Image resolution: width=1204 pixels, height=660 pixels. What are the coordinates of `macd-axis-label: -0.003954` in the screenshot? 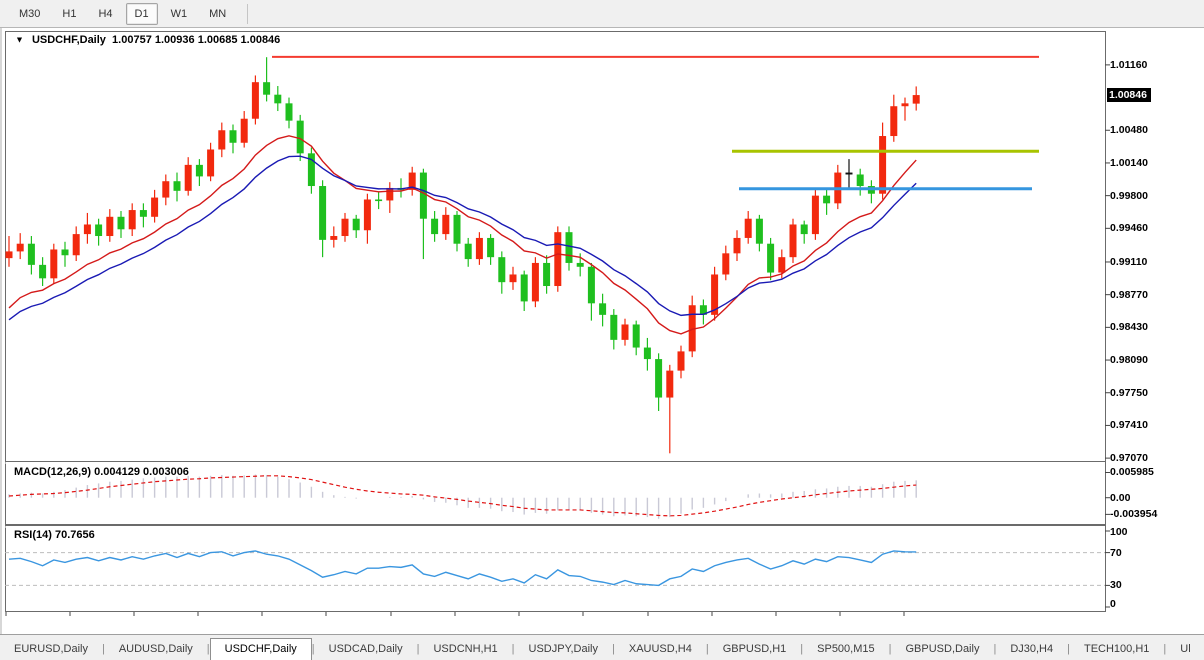 It's located at (1134, 514).